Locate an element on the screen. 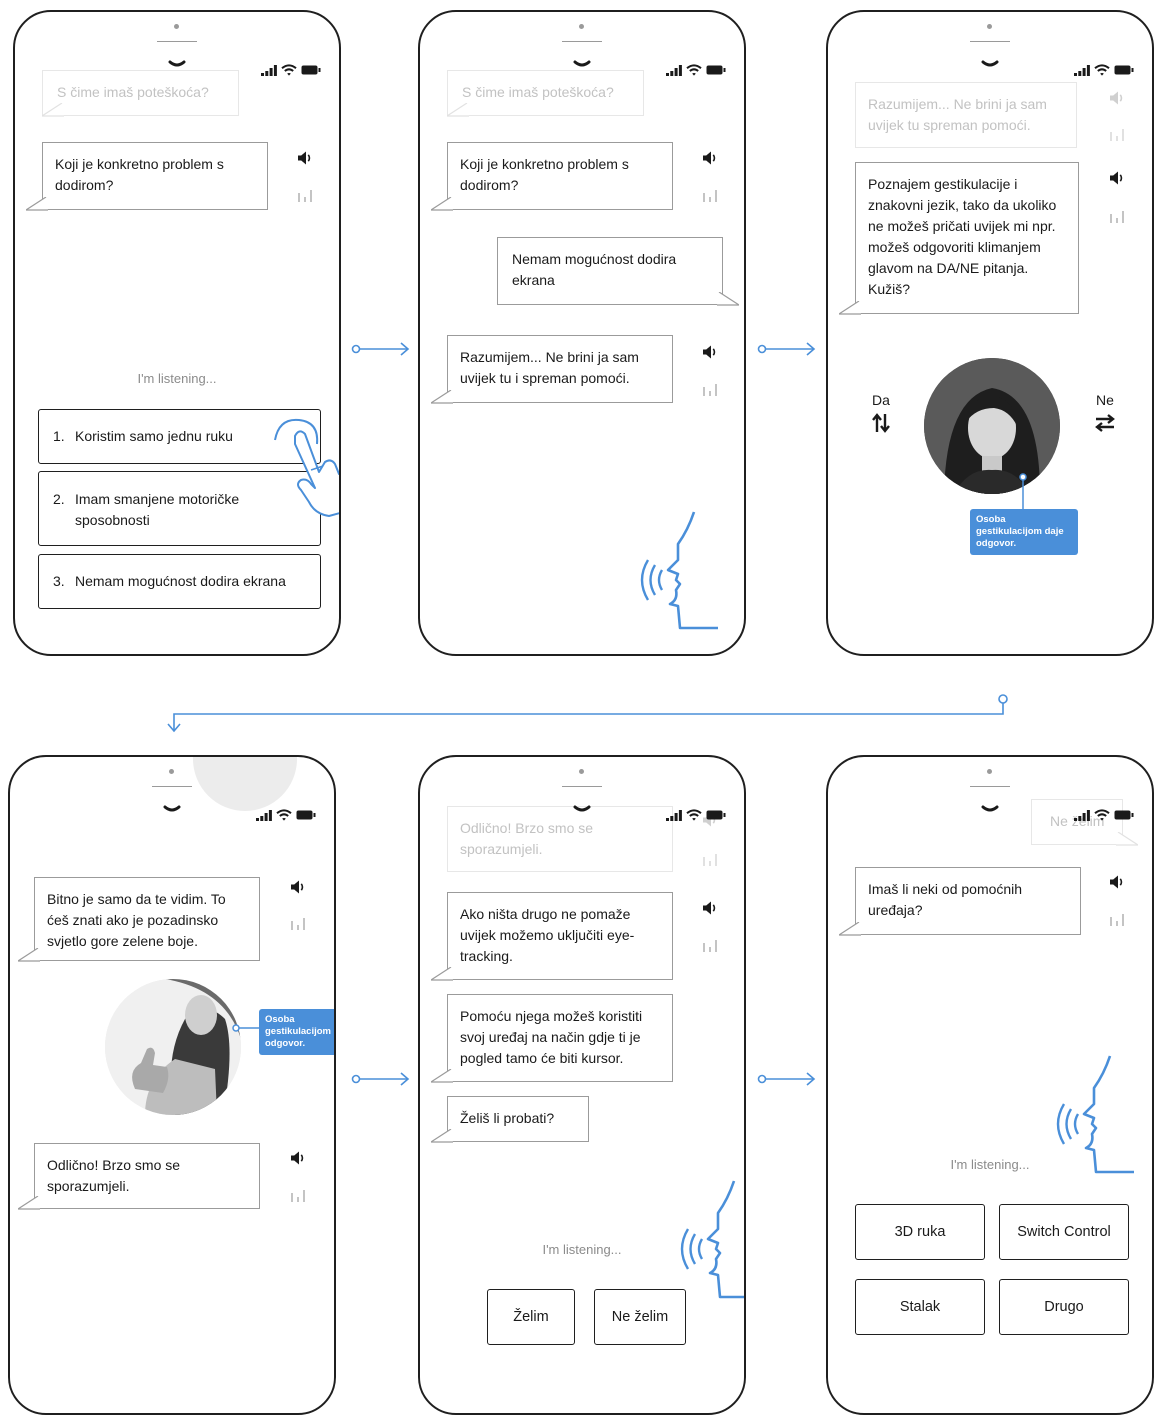 The width and height of the screenshot is (1155, 1415). tooltip-connector is located at coordinates (246, 1028).